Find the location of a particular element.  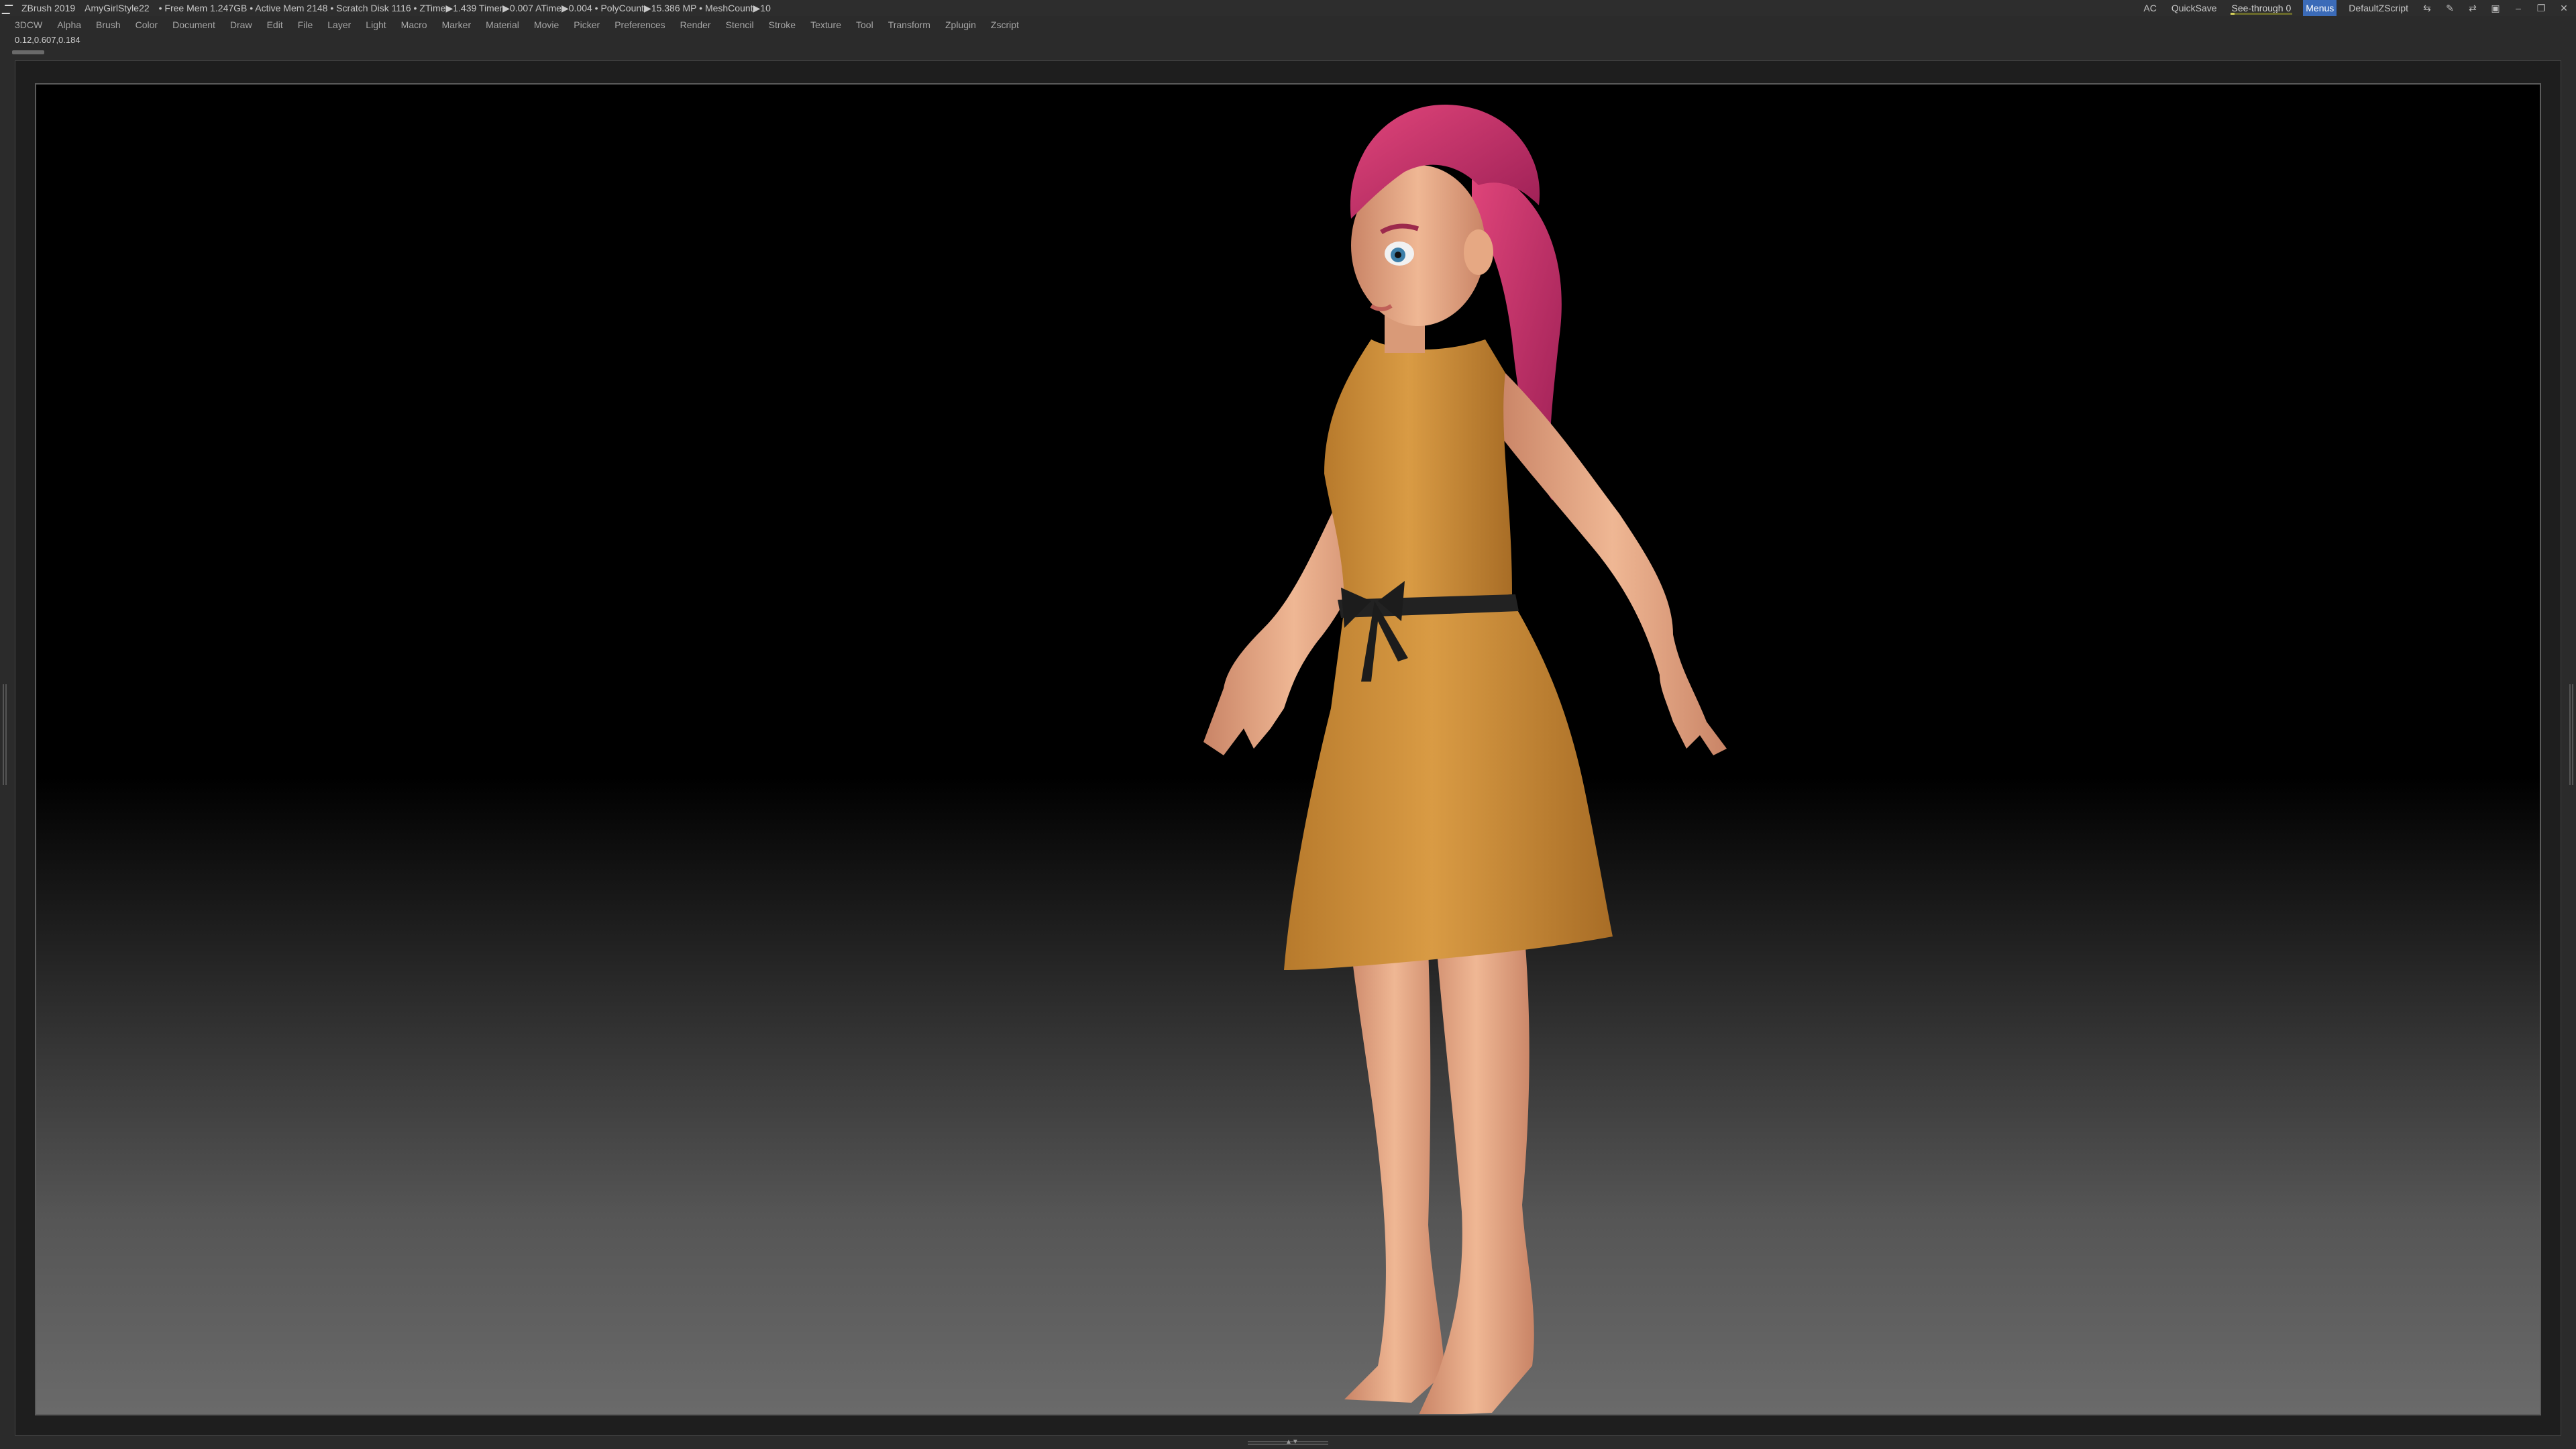

app-title: ZBrush 2019 is located at coordinates (48, 8).